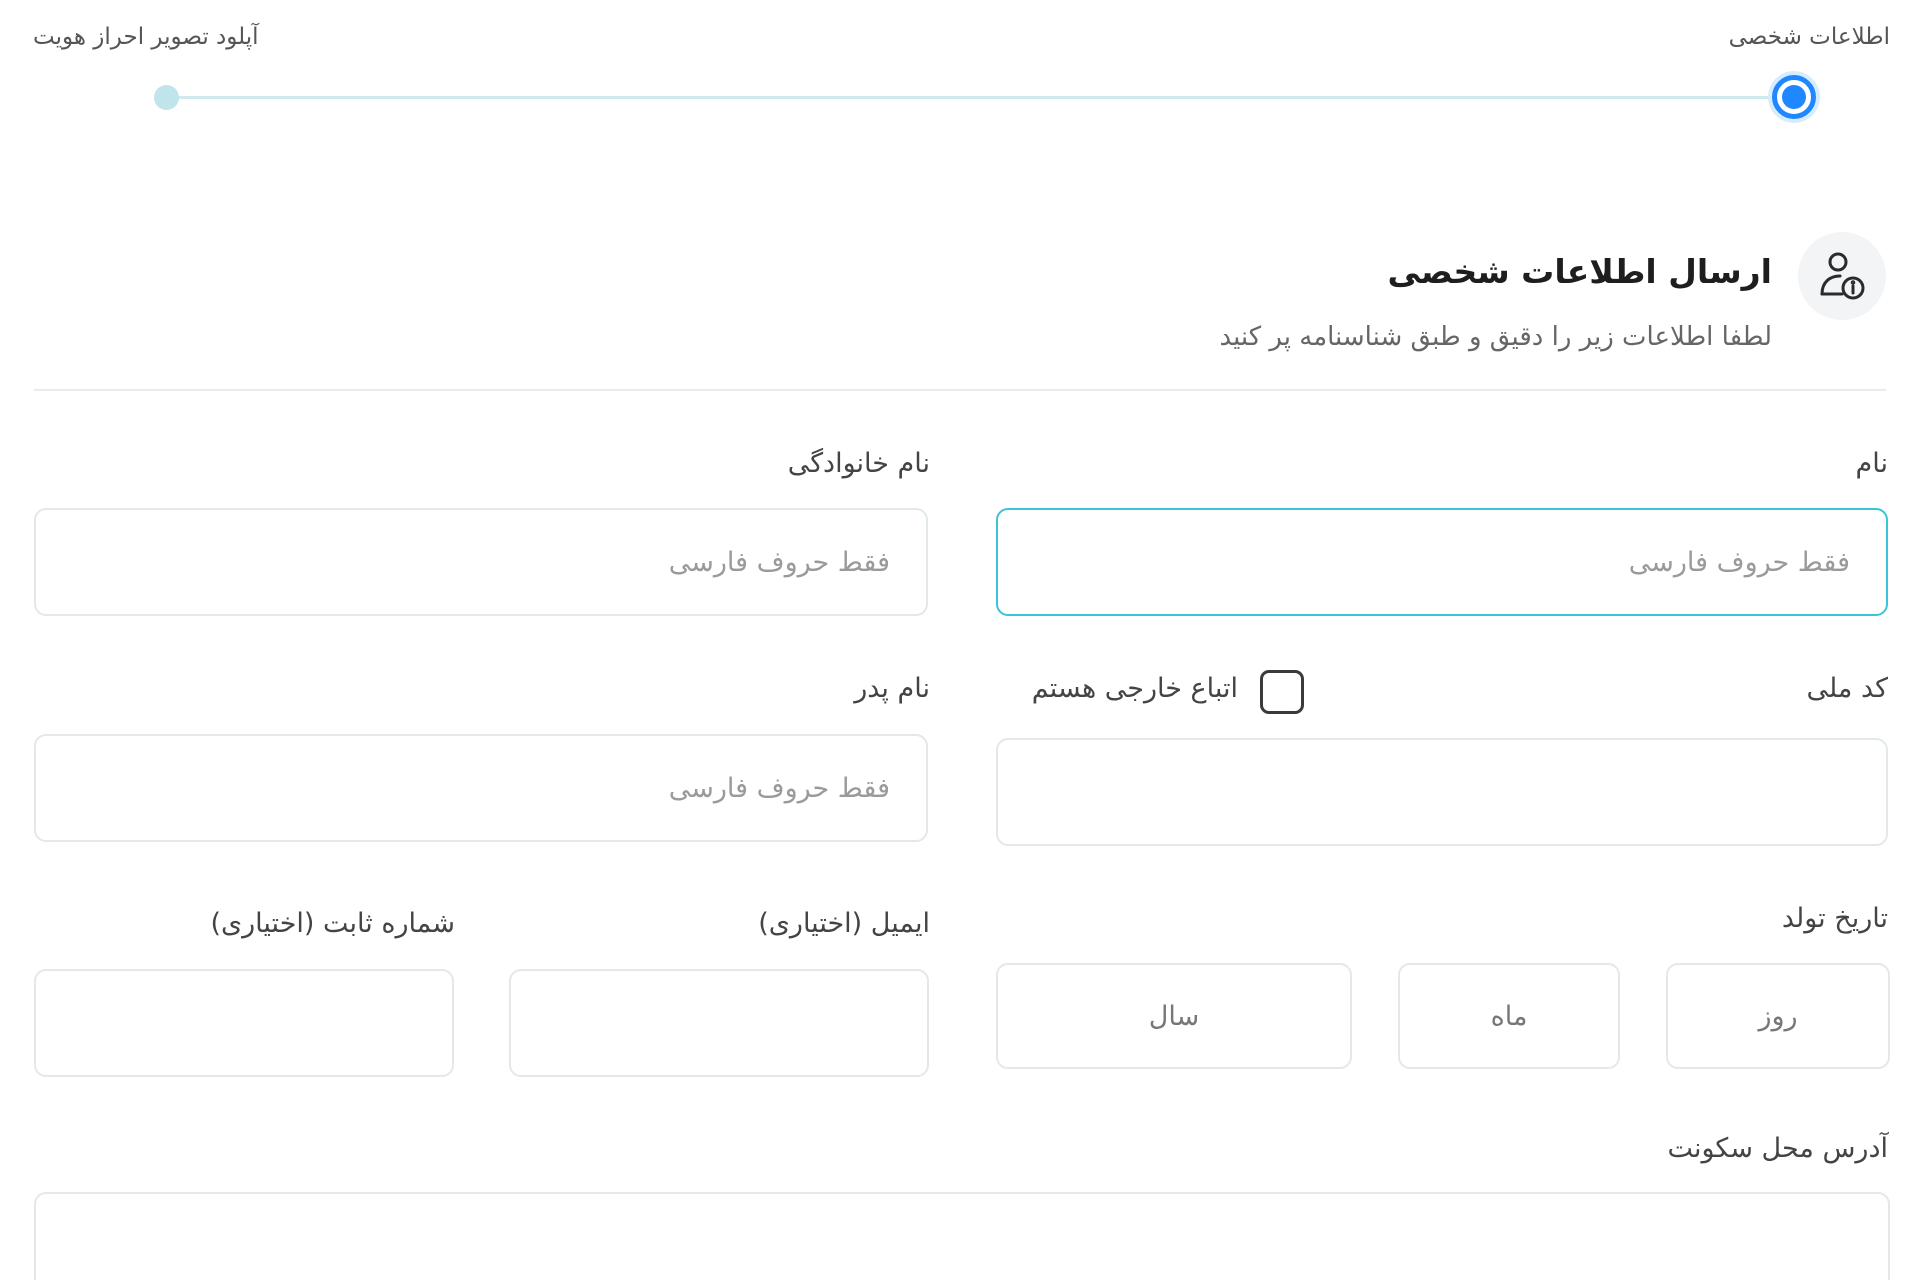 This screenshot has height=1280, width=1920. I want to click on foreign-national-checkbox, so click(1282, 692).